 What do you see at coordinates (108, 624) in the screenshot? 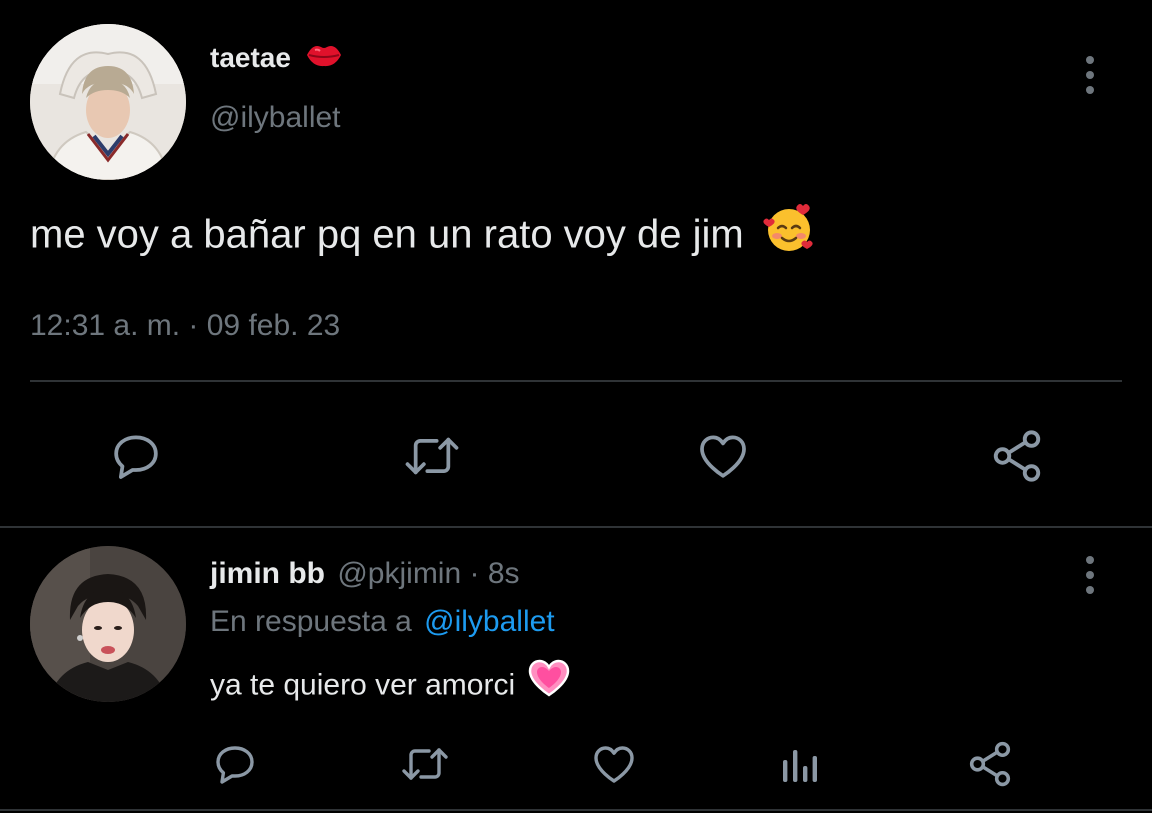
I see `avatar-jimin` at bounding box center [108, 624].